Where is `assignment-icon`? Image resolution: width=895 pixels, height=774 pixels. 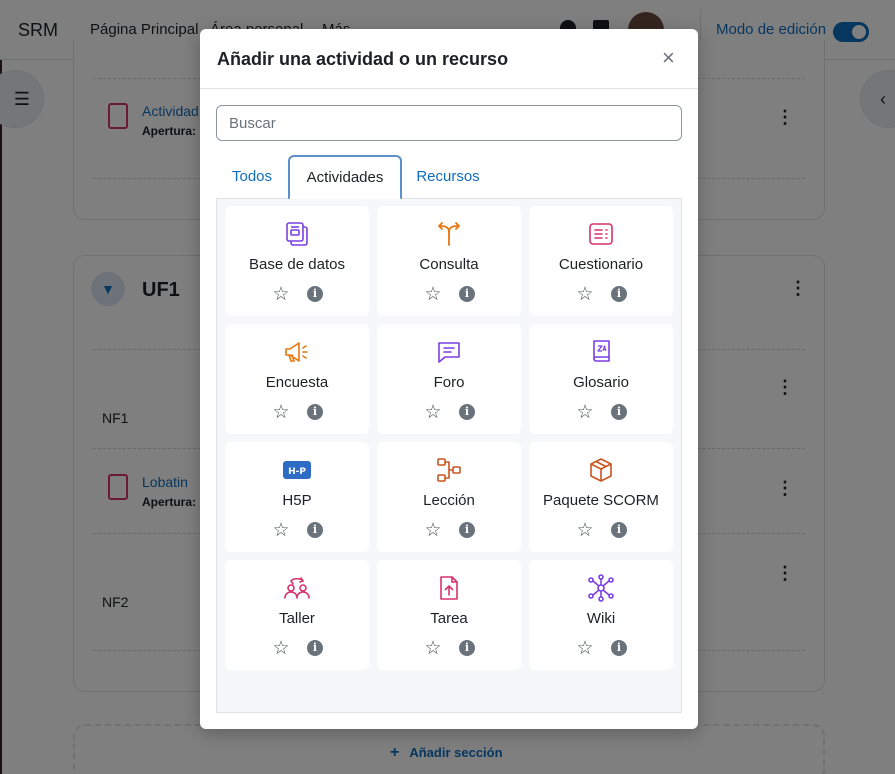
assignment-icon is located at coordinates (449, 588).